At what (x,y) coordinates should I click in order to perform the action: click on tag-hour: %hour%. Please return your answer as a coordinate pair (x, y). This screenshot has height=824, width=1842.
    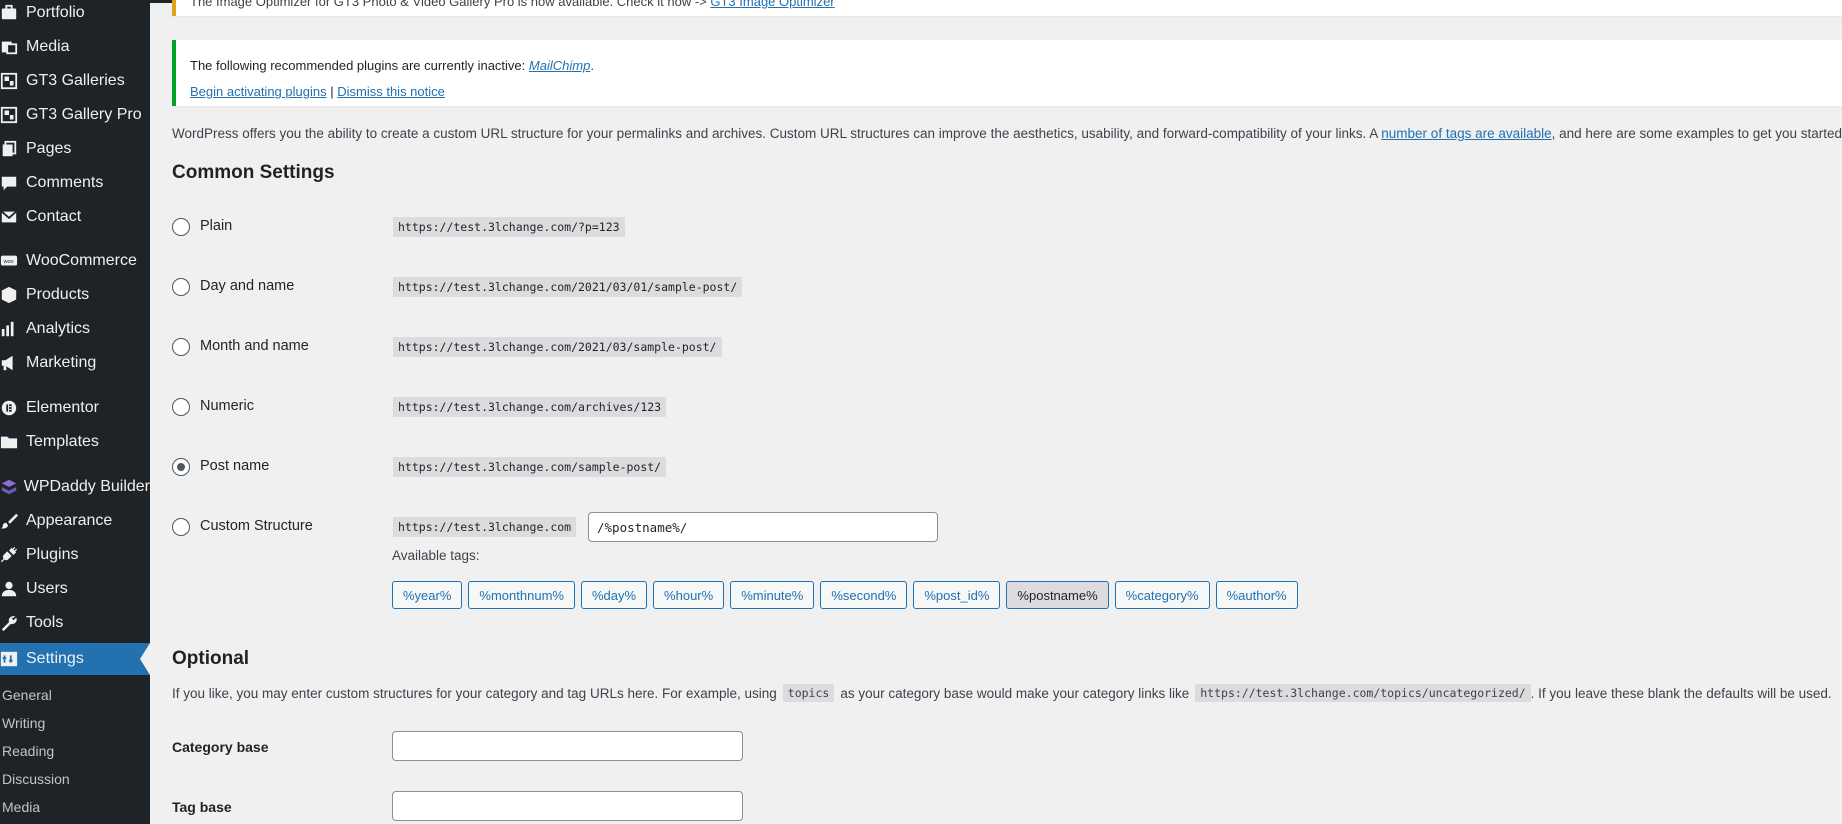
    Looking at the image, I should click on (689, 595).